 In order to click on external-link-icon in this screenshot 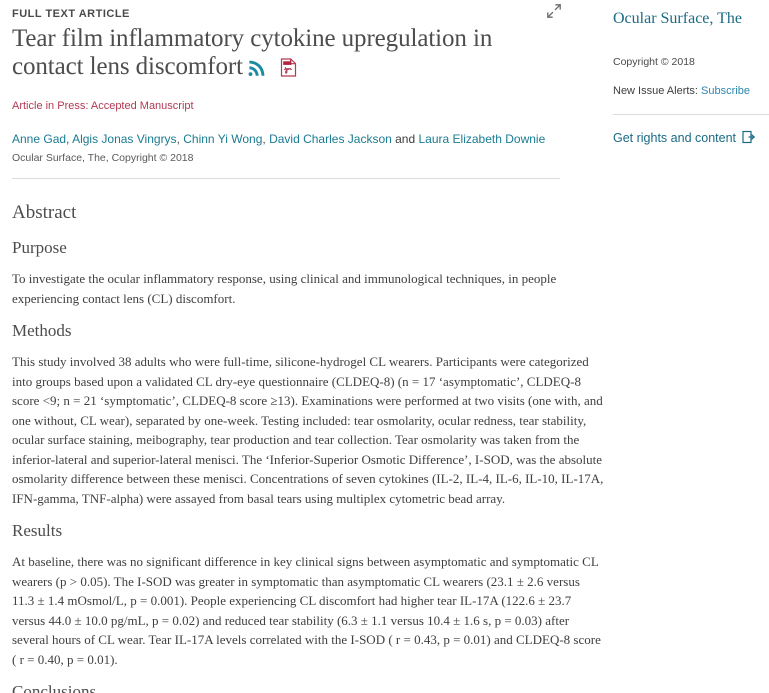, I will do `click(749, 139)`.